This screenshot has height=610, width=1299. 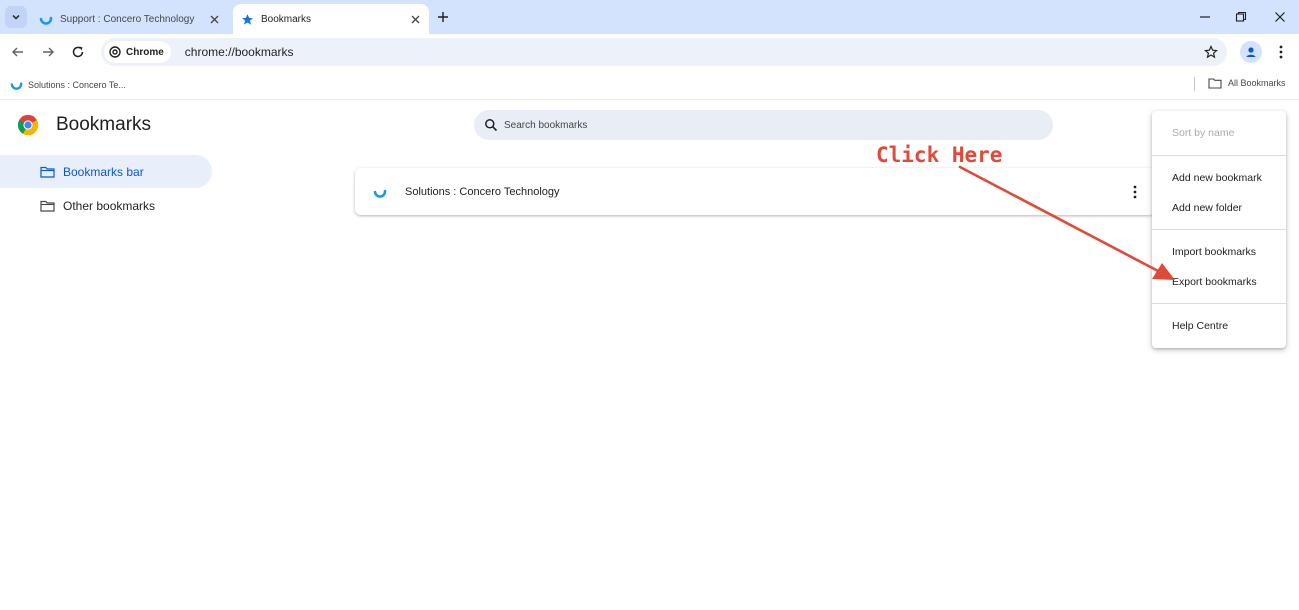 I want to click on bookmarks-bar: Solutions : Concero Te... All Bookmarks, so click(x=649, y=85).